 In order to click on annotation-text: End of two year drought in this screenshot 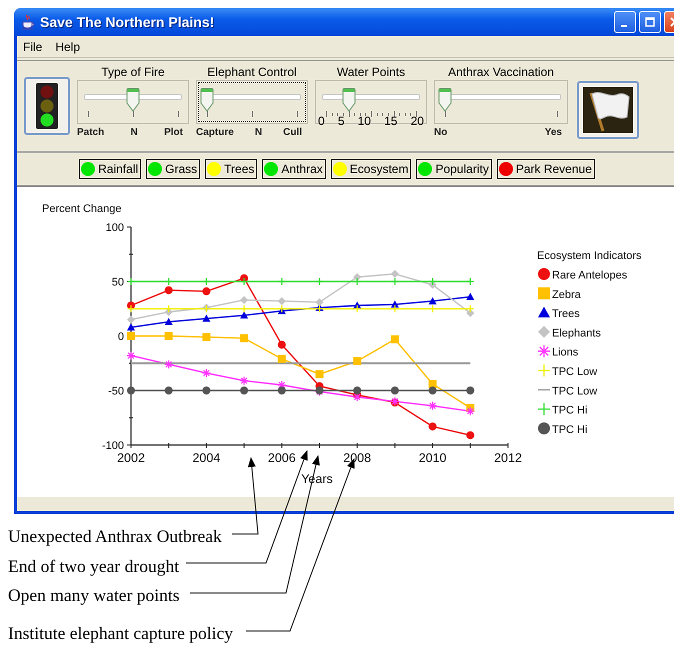, I will do `click(94, 566)`.